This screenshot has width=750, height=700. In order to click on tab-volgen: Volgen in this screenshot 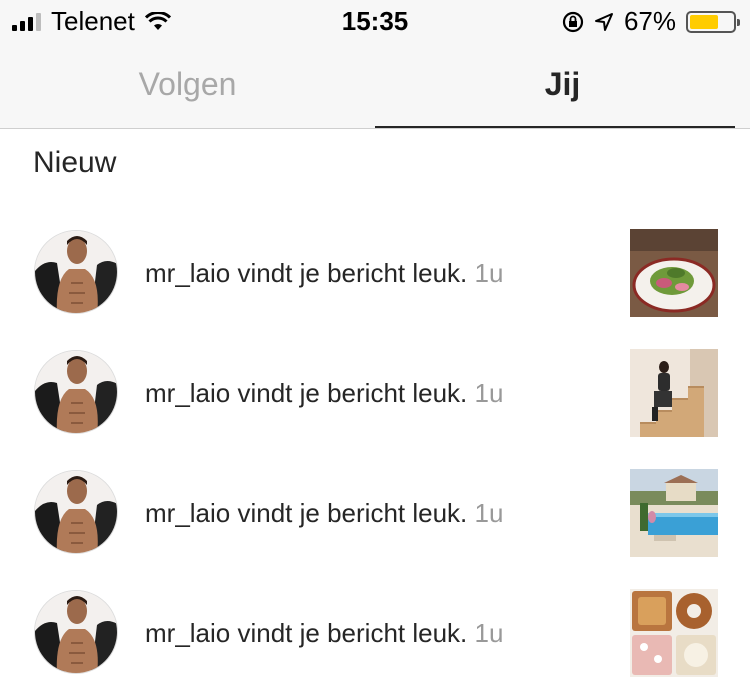, I will do `click(187, 84)`.